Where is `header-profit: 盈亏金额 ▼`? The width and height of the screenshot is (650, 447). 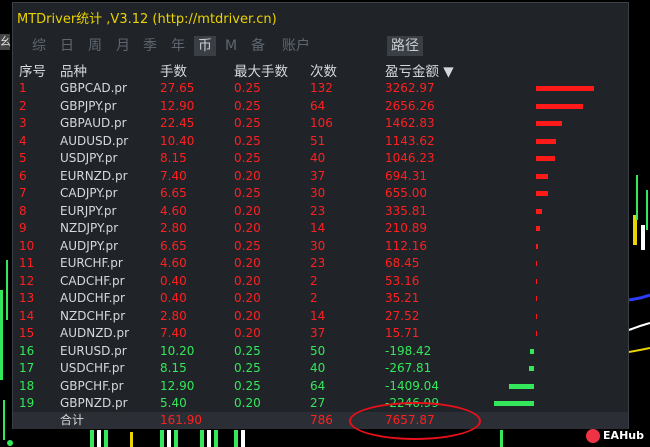 header-profit: 盈亏金额 ▼ is located at coordinates (419, 70).